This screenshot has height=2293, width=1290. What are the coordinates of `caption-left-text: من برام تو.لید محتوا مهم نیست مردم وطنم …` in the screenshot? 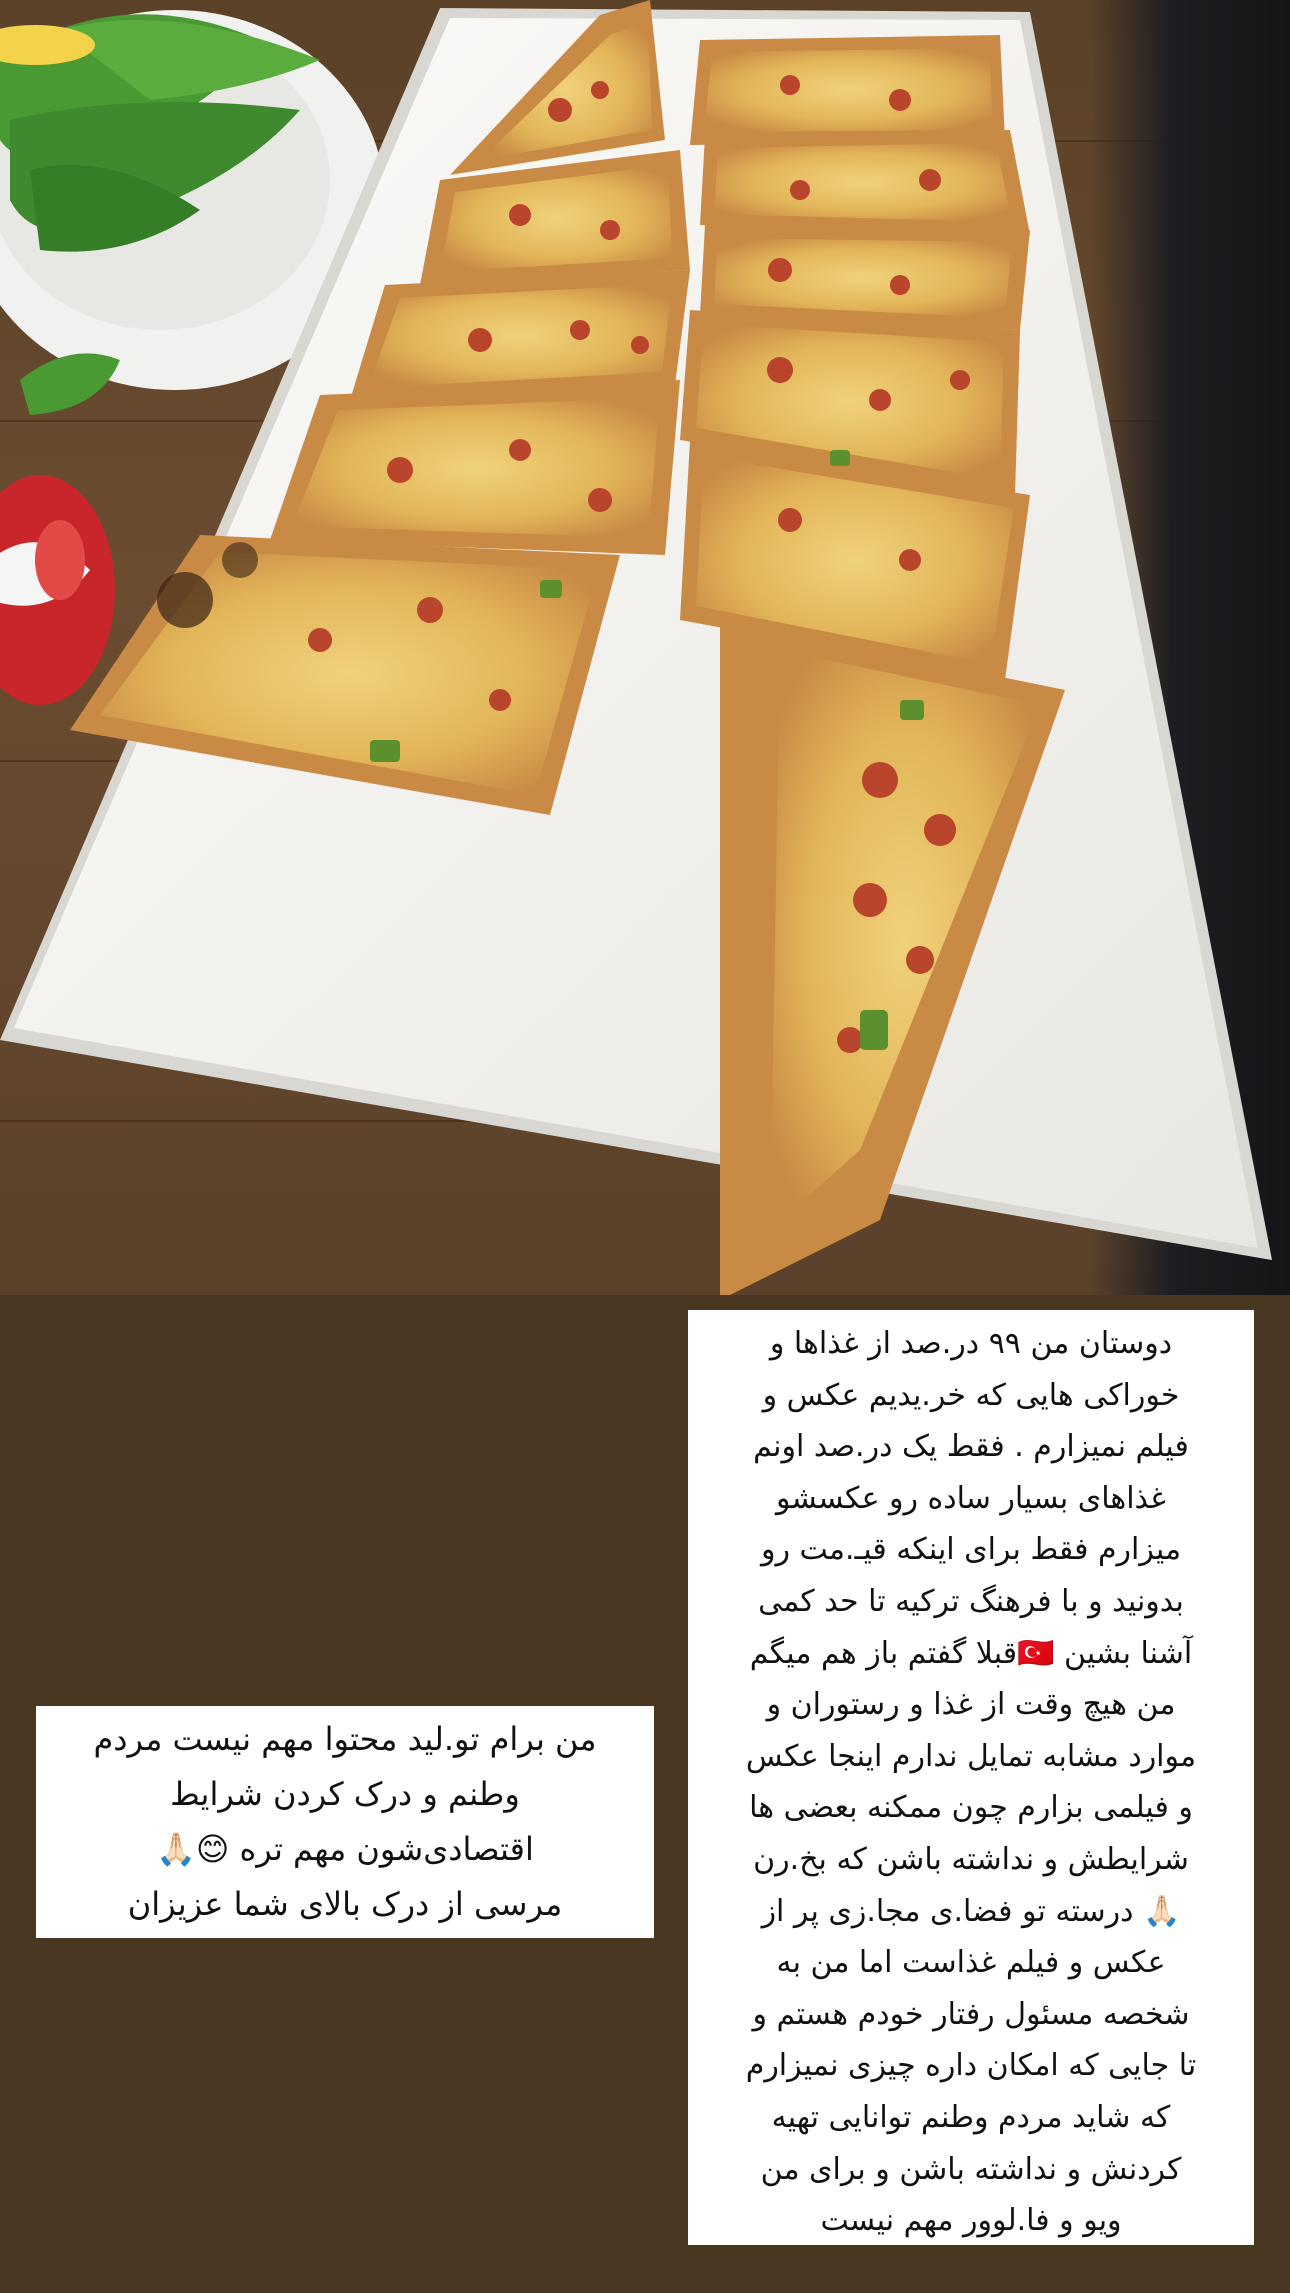 It's located at (345, 1822).